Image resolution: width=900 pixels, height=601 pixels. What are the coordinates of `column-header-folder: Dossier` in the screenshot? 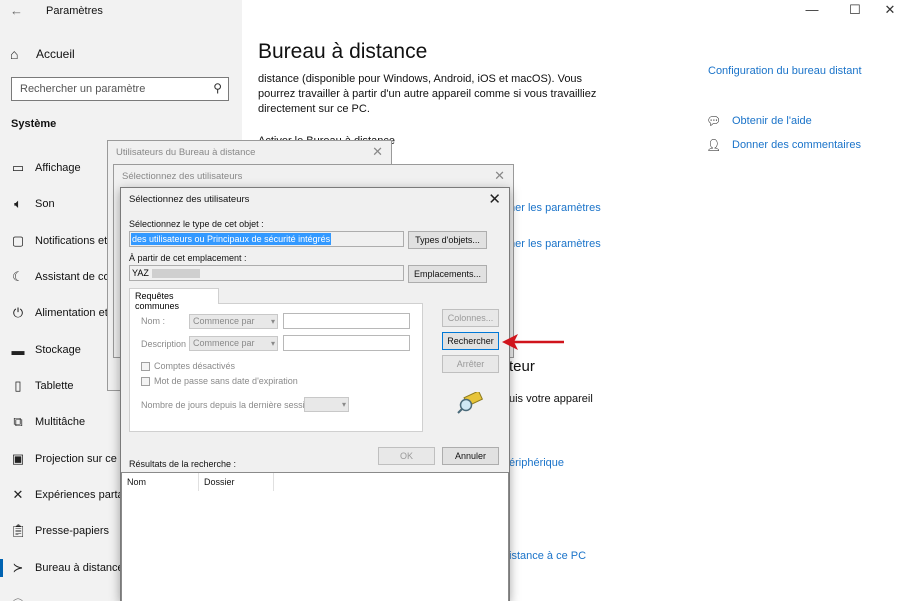 It's located at (236, 482).